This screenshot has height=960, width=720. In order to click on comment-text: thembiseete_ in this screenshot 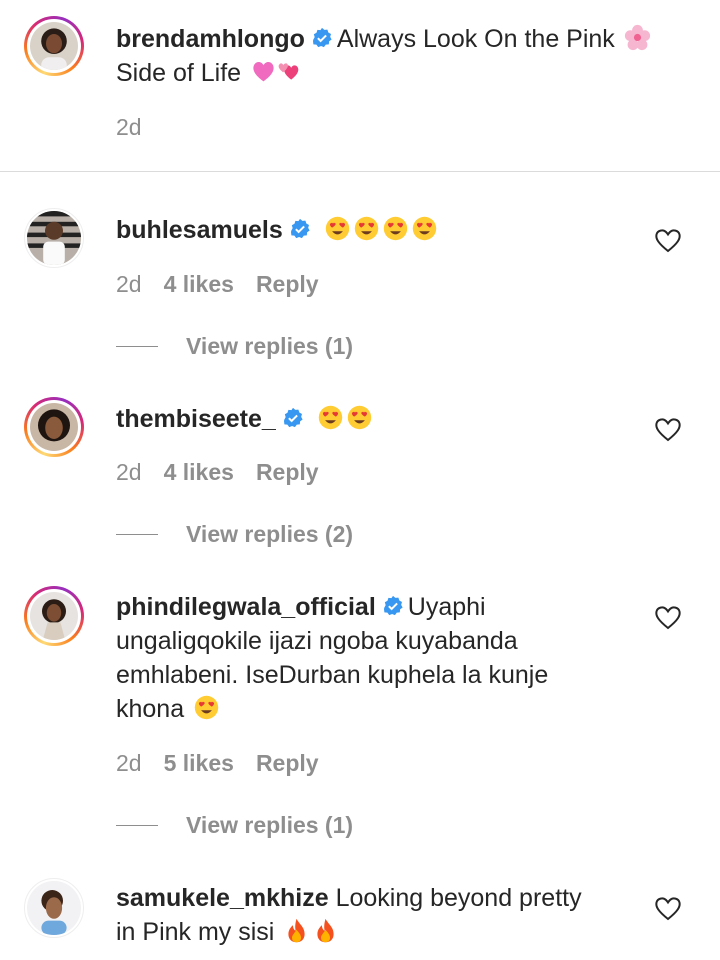, I will do `click(376, 419)`.